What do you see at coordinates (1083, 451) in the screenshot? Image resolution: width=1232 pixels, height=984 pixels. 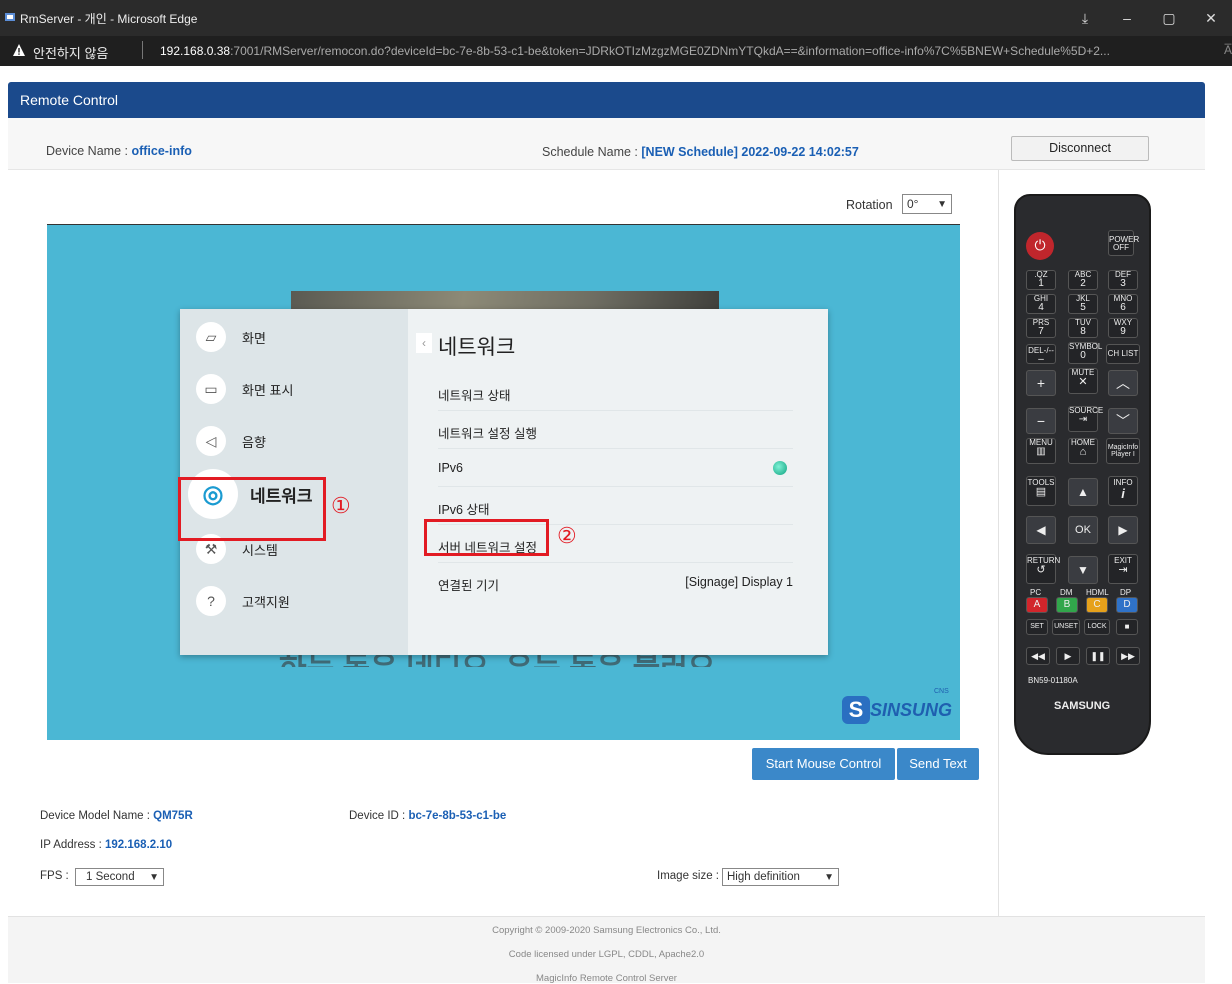 I see `home-button: HOME ⌂` at bounding box center [1083, 451].